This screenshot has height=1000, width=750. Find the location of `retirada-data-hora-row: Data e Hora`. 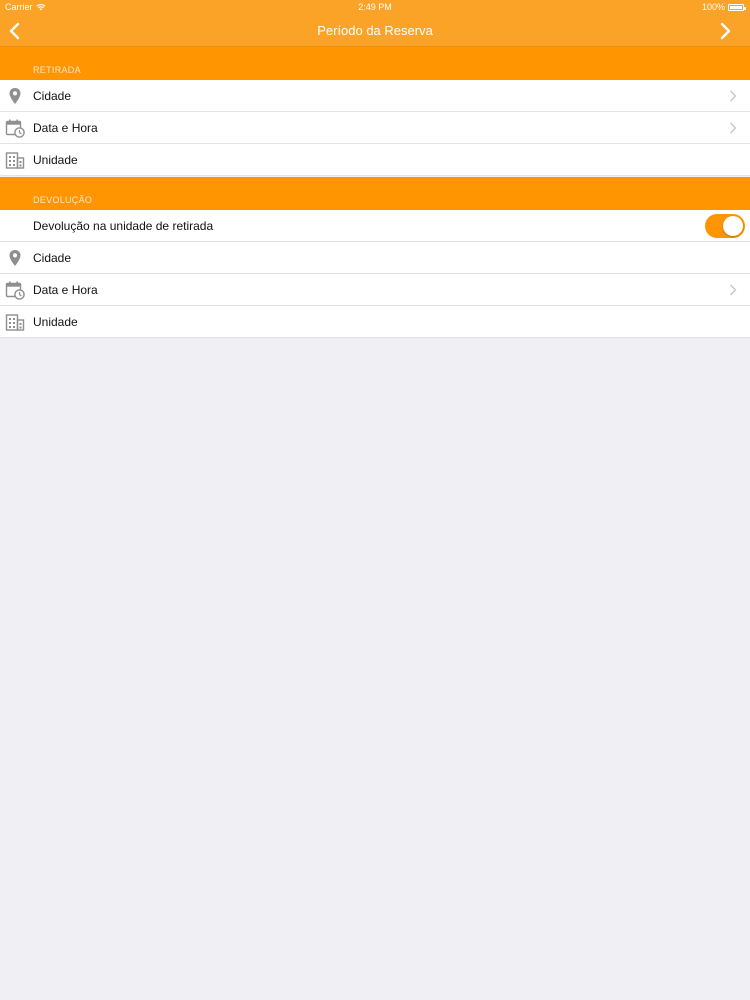

retirada-data-hora-row: Data e Hora is located at coordinates (375, 128).